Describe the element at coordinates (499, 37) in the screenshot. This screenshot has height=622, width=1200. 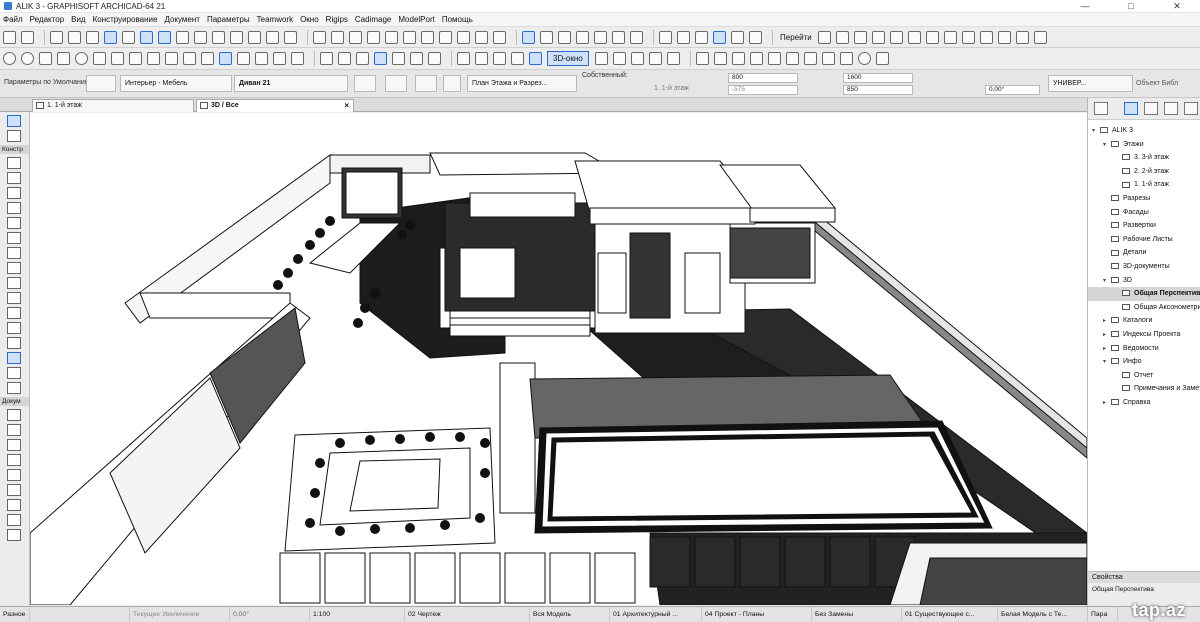
I see `intersect-icon` at that location.